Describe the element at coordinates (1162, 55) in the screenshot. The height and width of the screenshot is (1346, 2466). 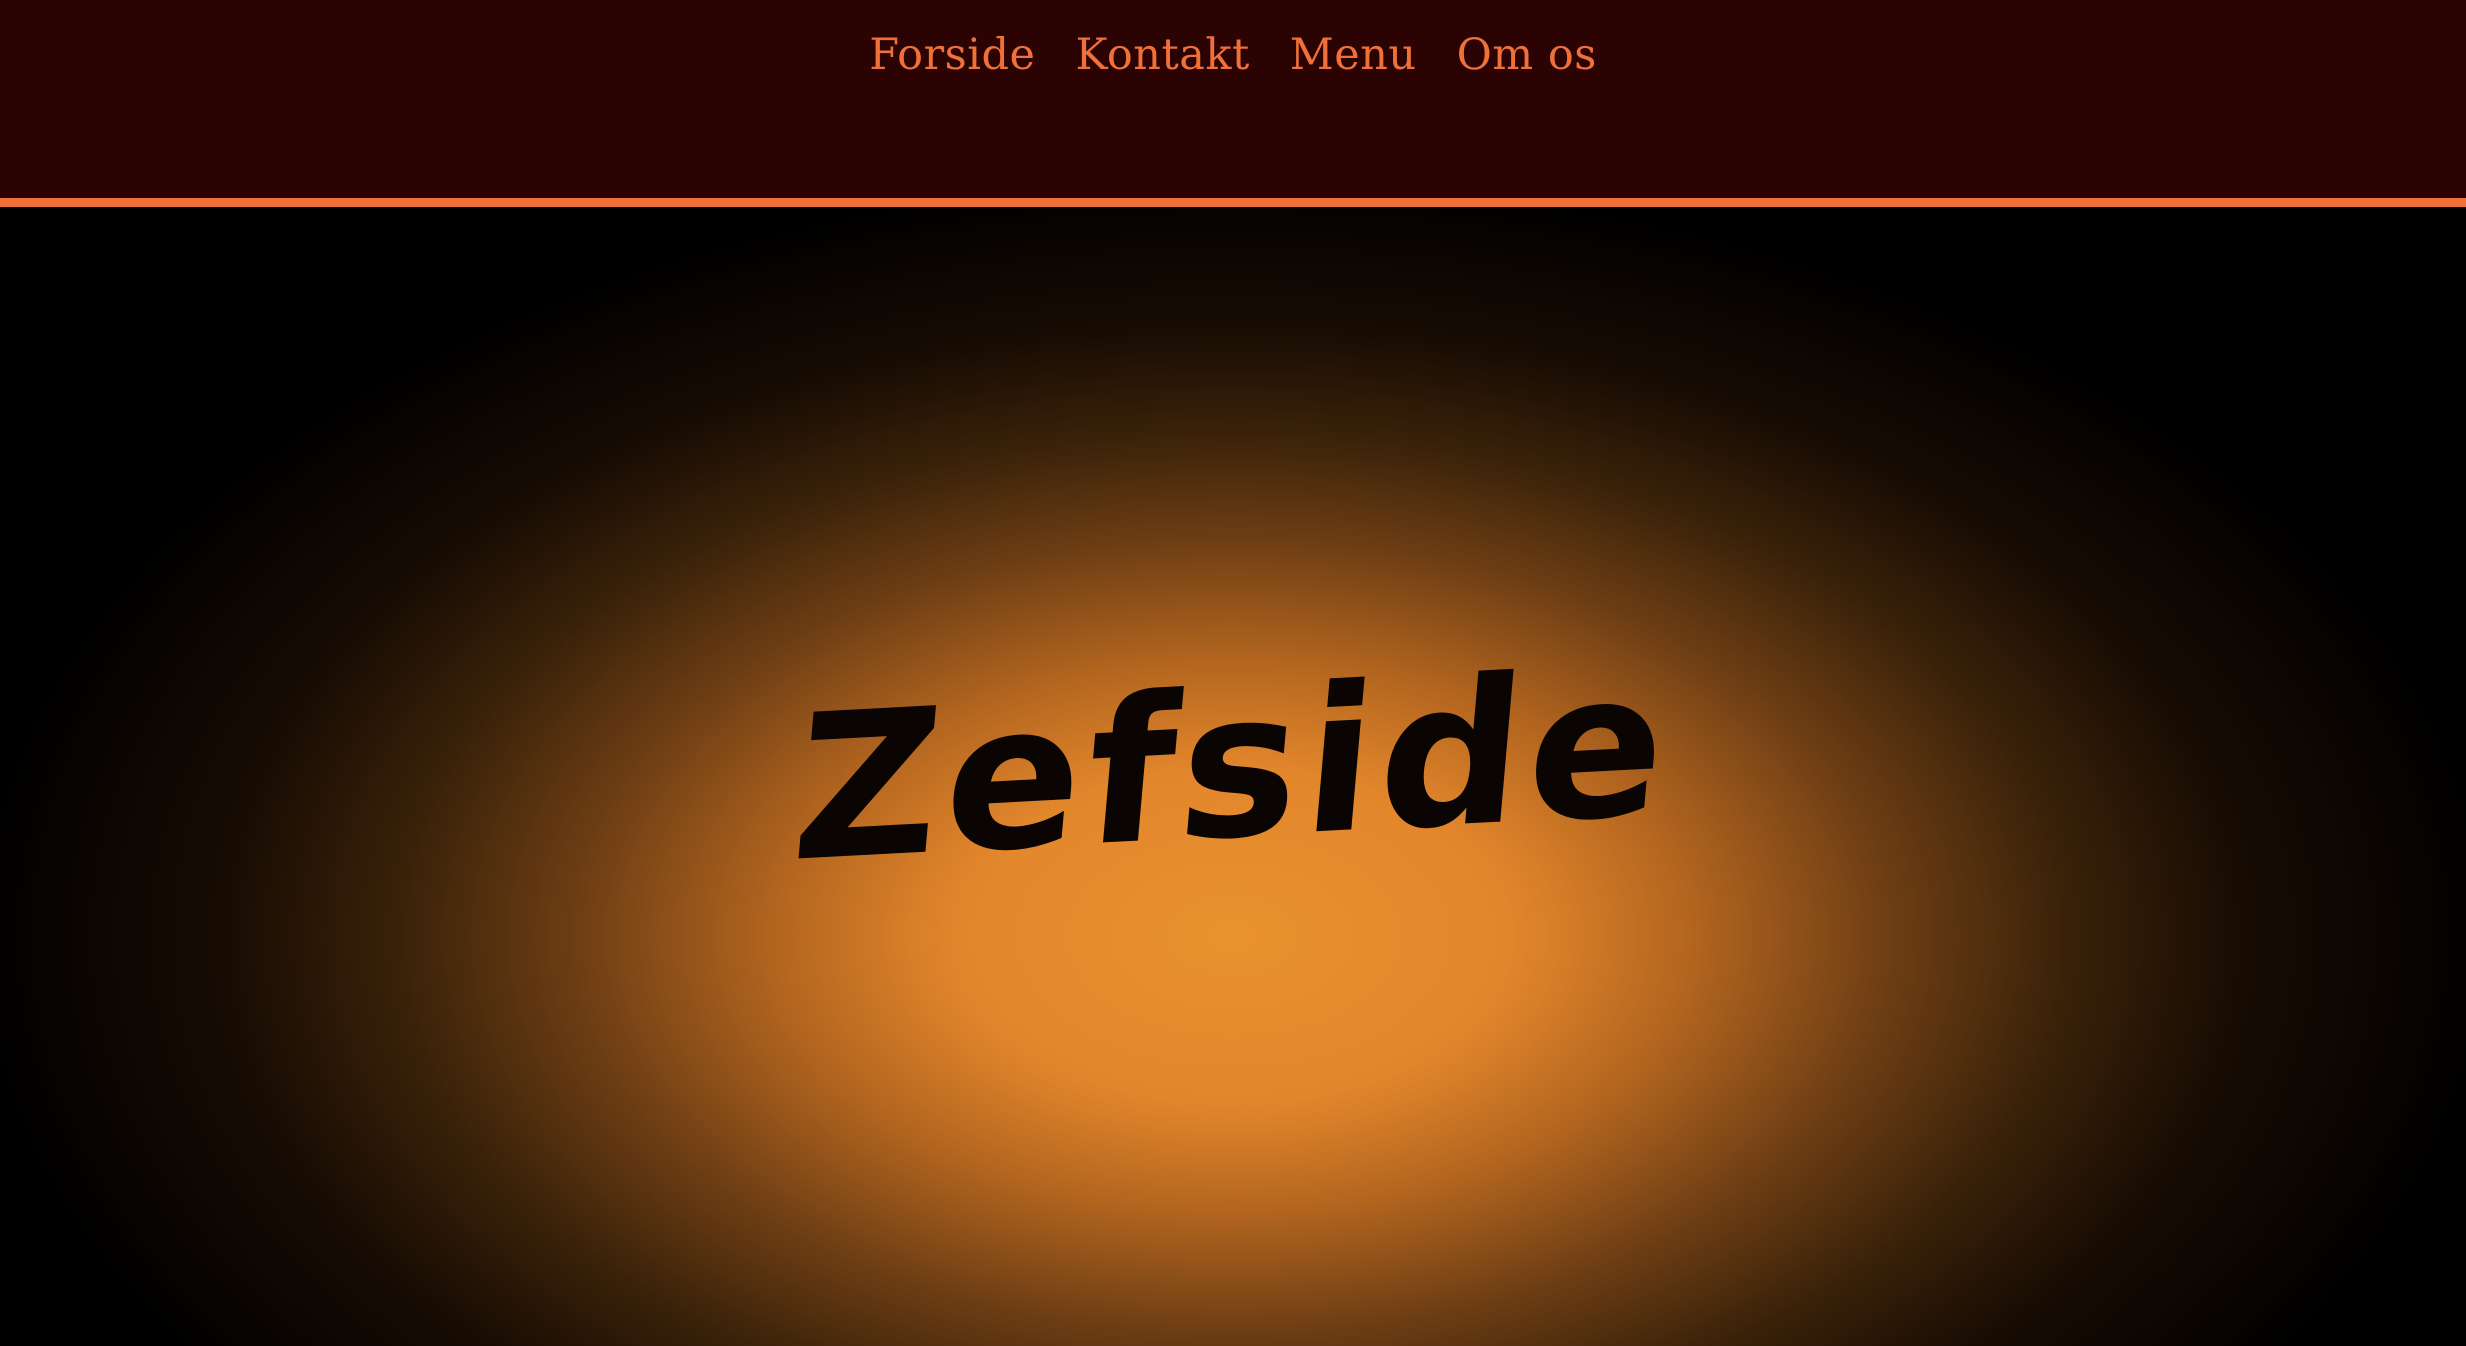
I see `nav-link-kontakt: Kontakt` at that location.